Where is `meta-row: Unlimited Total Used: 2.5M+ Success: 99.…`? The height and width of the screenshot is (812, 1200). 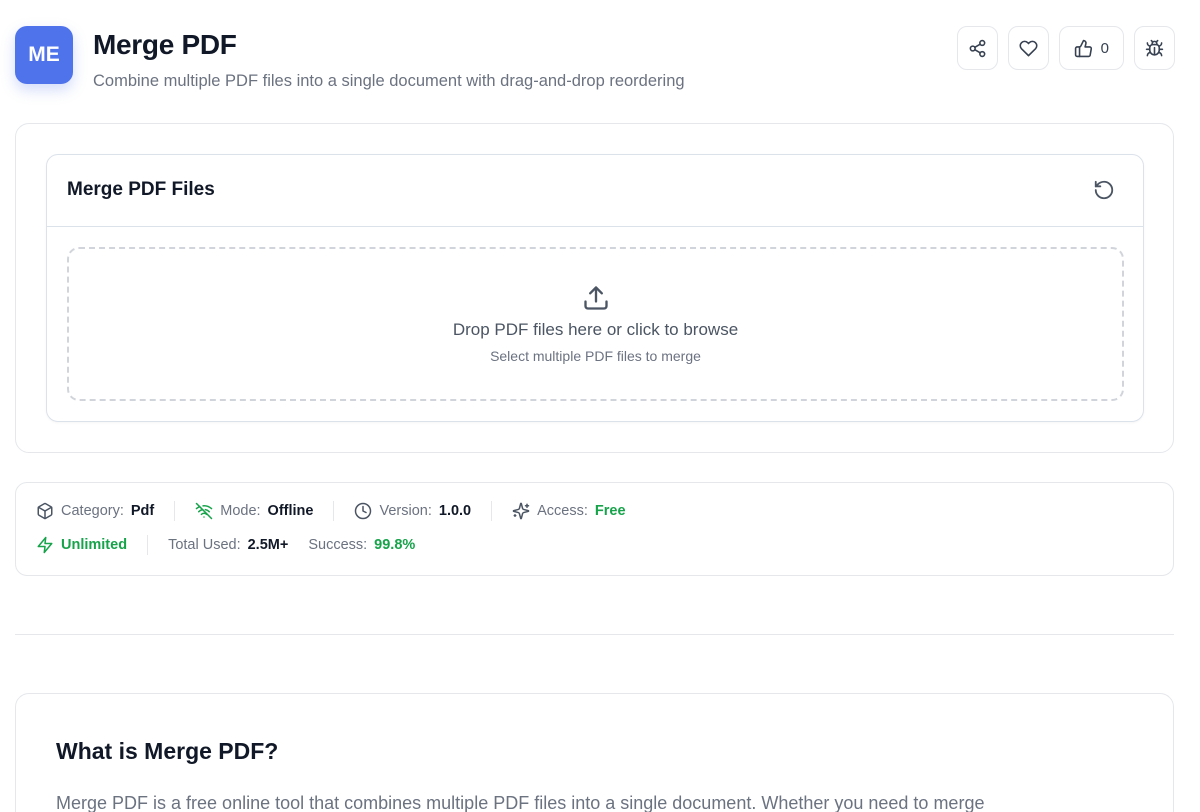
meta-row: Unlimited Total Used: 2.5M+ Success: 99.… is located at coordinates (225, 545).